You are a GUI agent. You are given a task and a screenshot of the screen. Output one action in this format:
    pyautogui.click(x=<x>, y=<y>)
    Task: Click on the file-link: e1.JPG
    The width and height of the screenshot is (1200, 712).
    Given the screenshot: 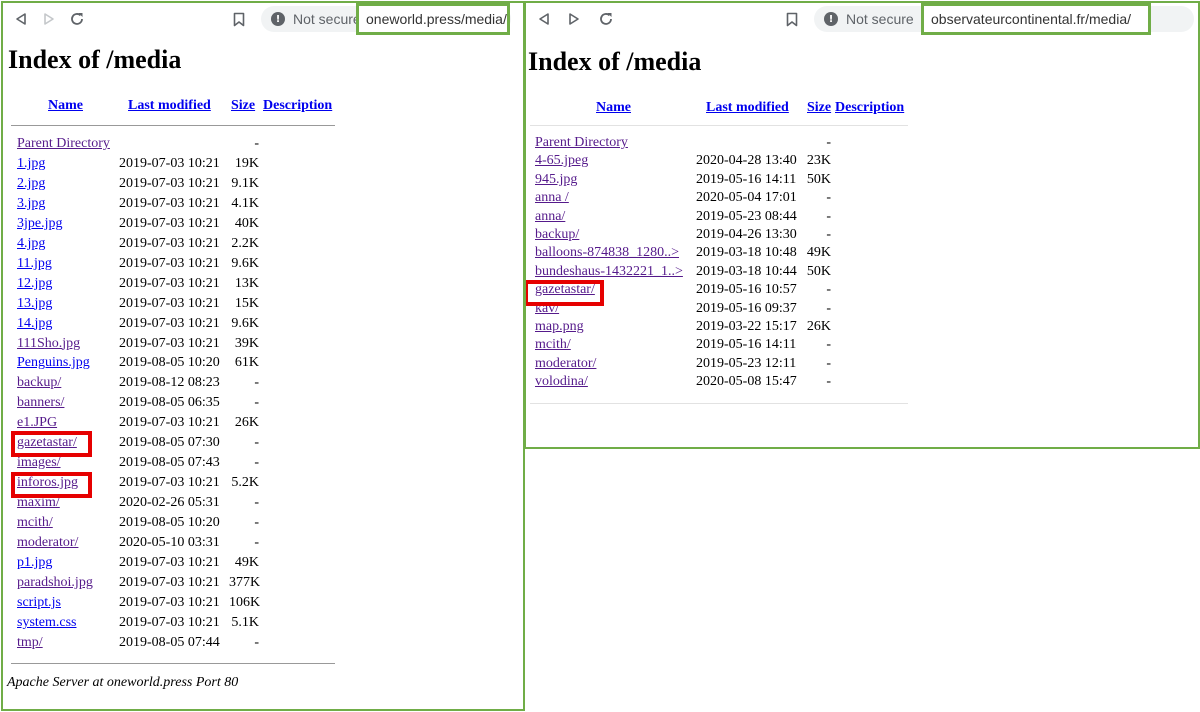 What is the action you would take?
    pyautogui.click(x=37, y=423)
    